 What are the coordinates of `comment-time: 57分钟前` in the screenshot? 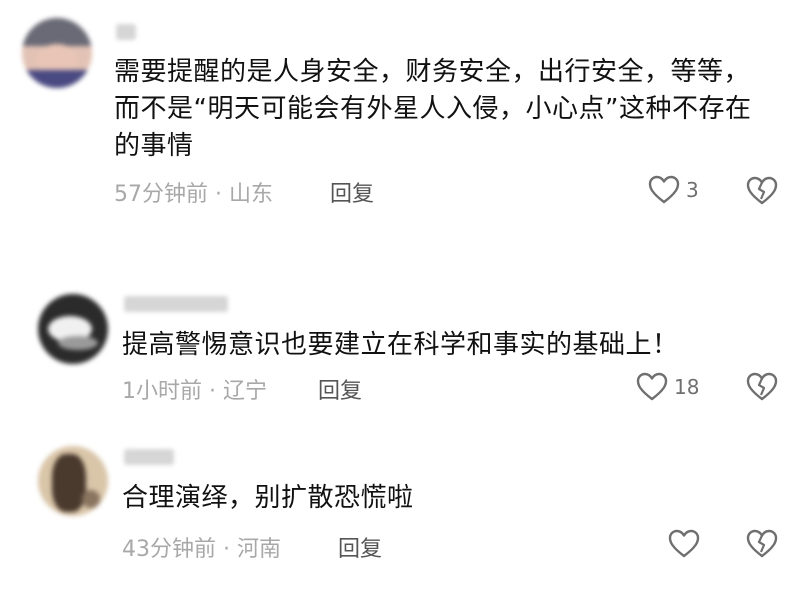 It's located at (161, 194).